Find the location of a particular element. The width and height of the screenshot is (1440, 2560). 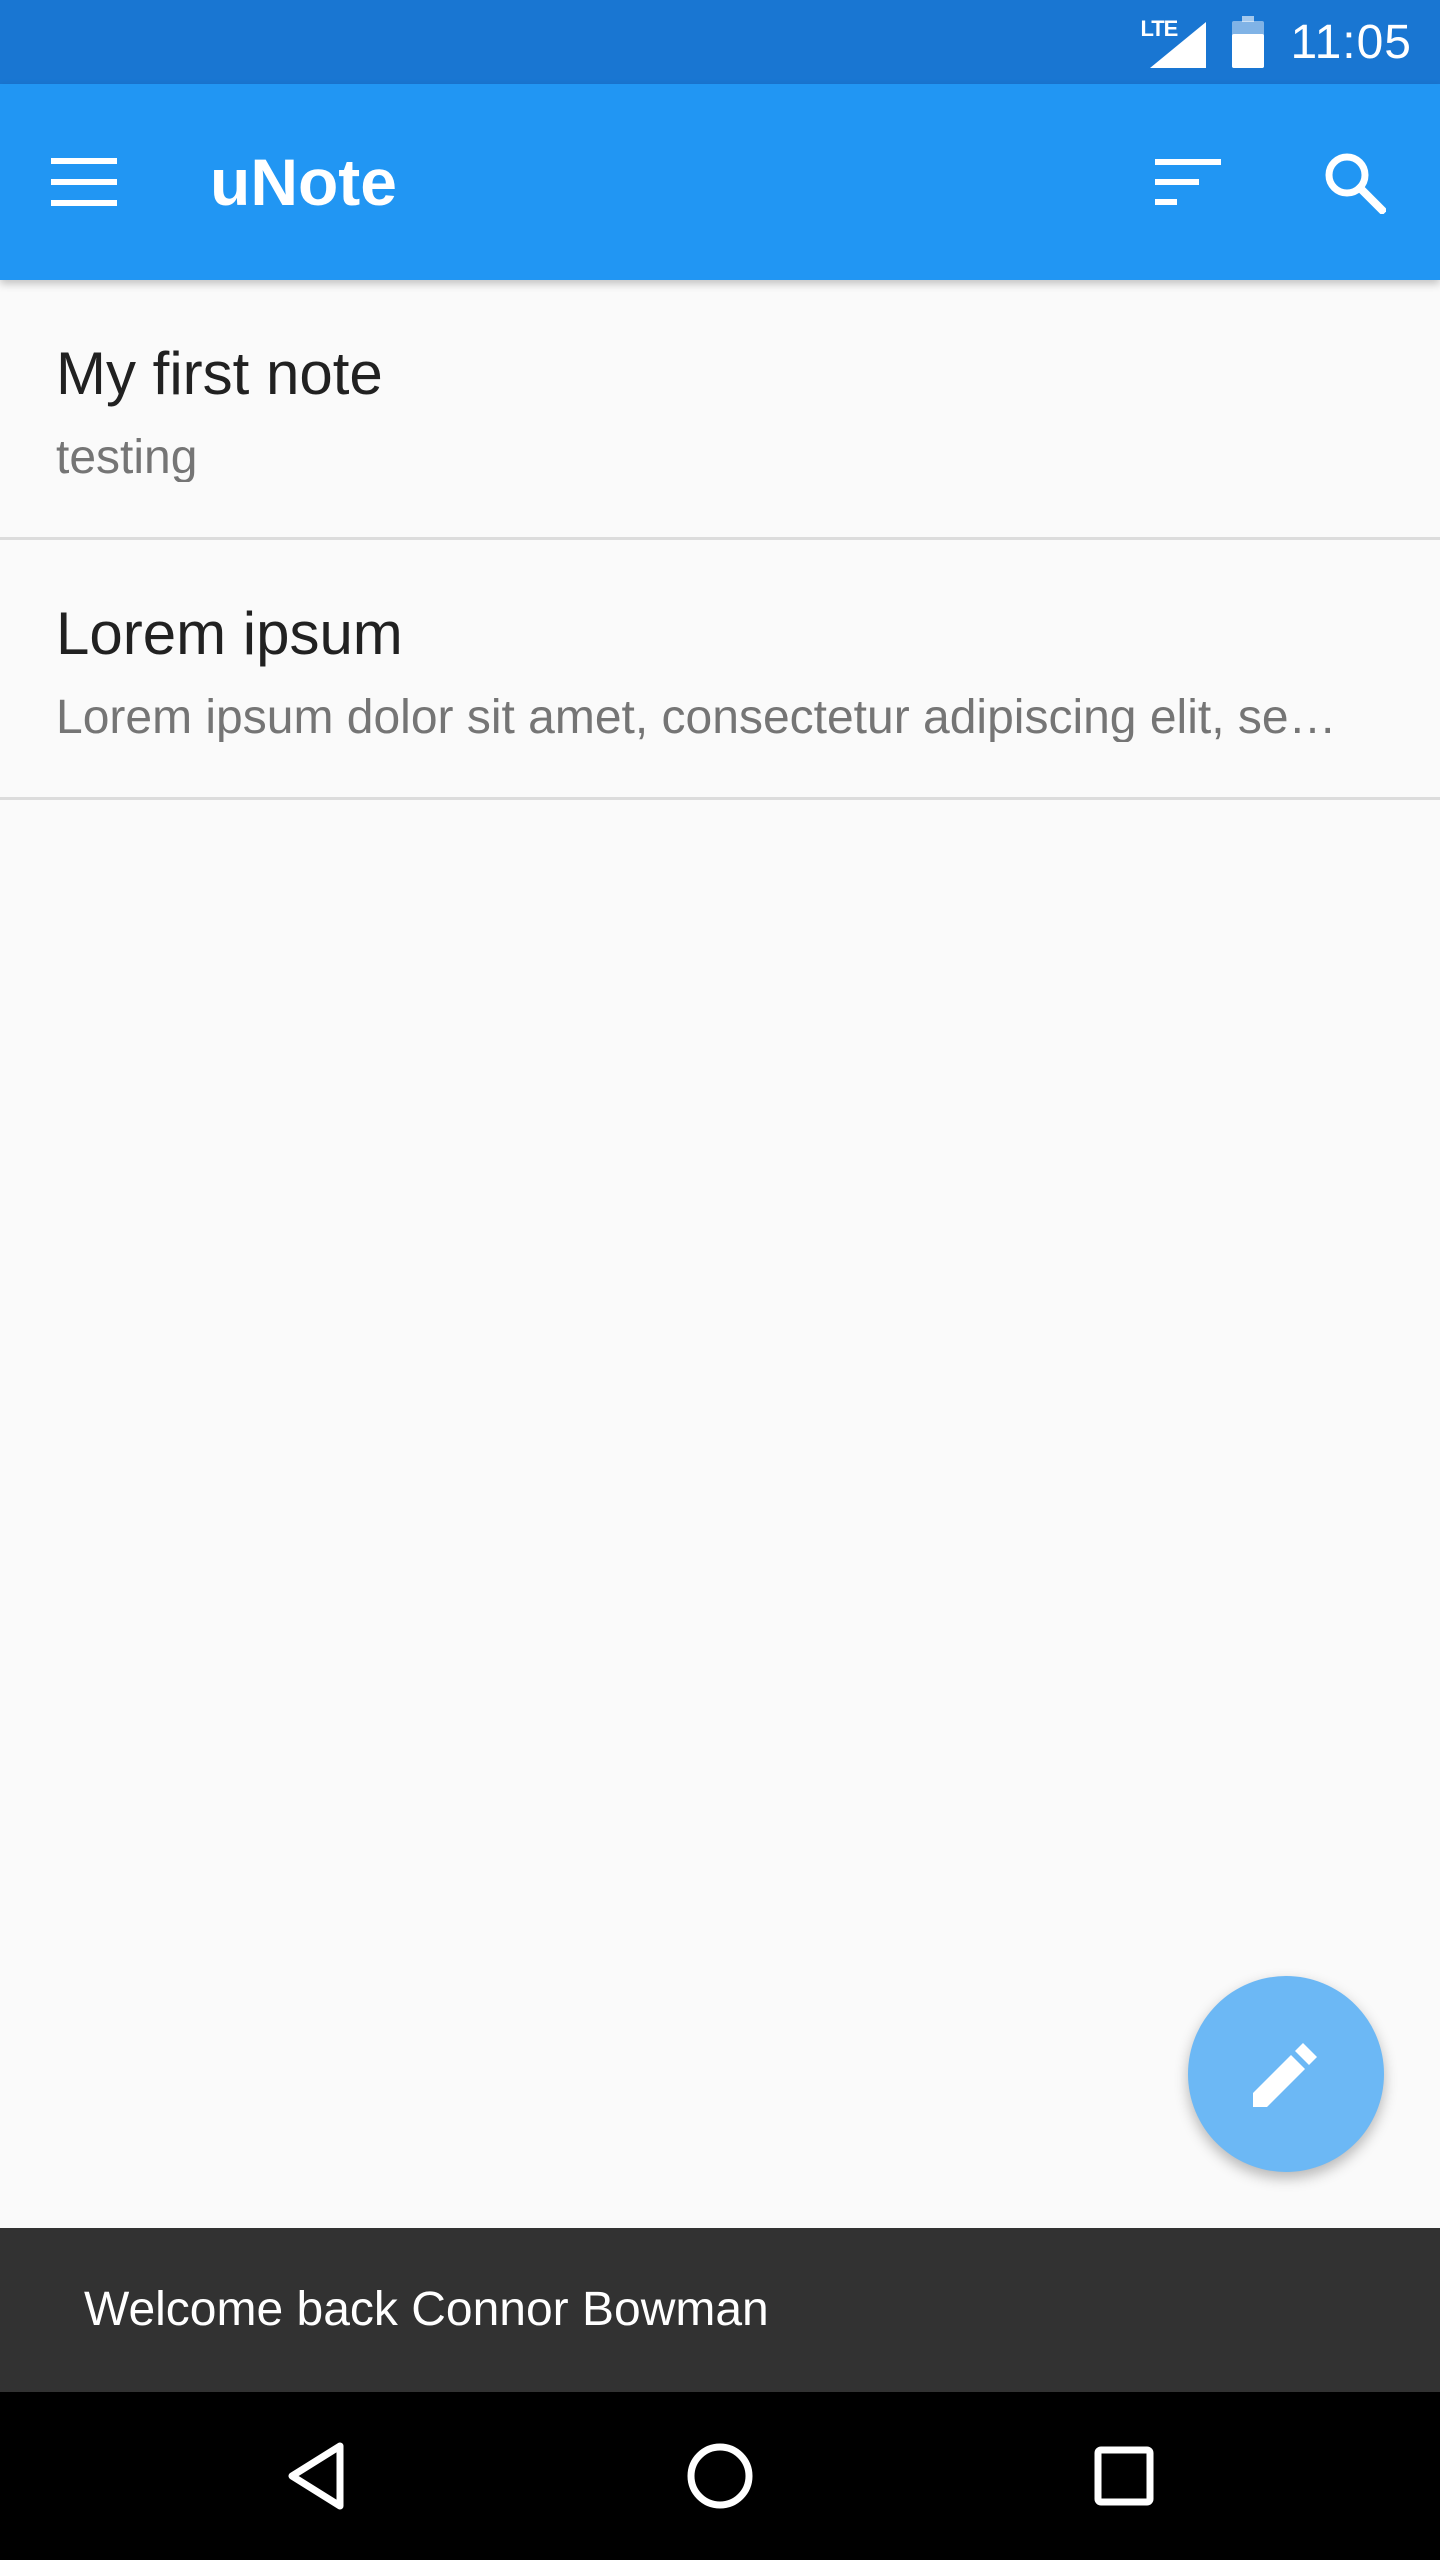

search-icon is located at coordinates (1355, 183).